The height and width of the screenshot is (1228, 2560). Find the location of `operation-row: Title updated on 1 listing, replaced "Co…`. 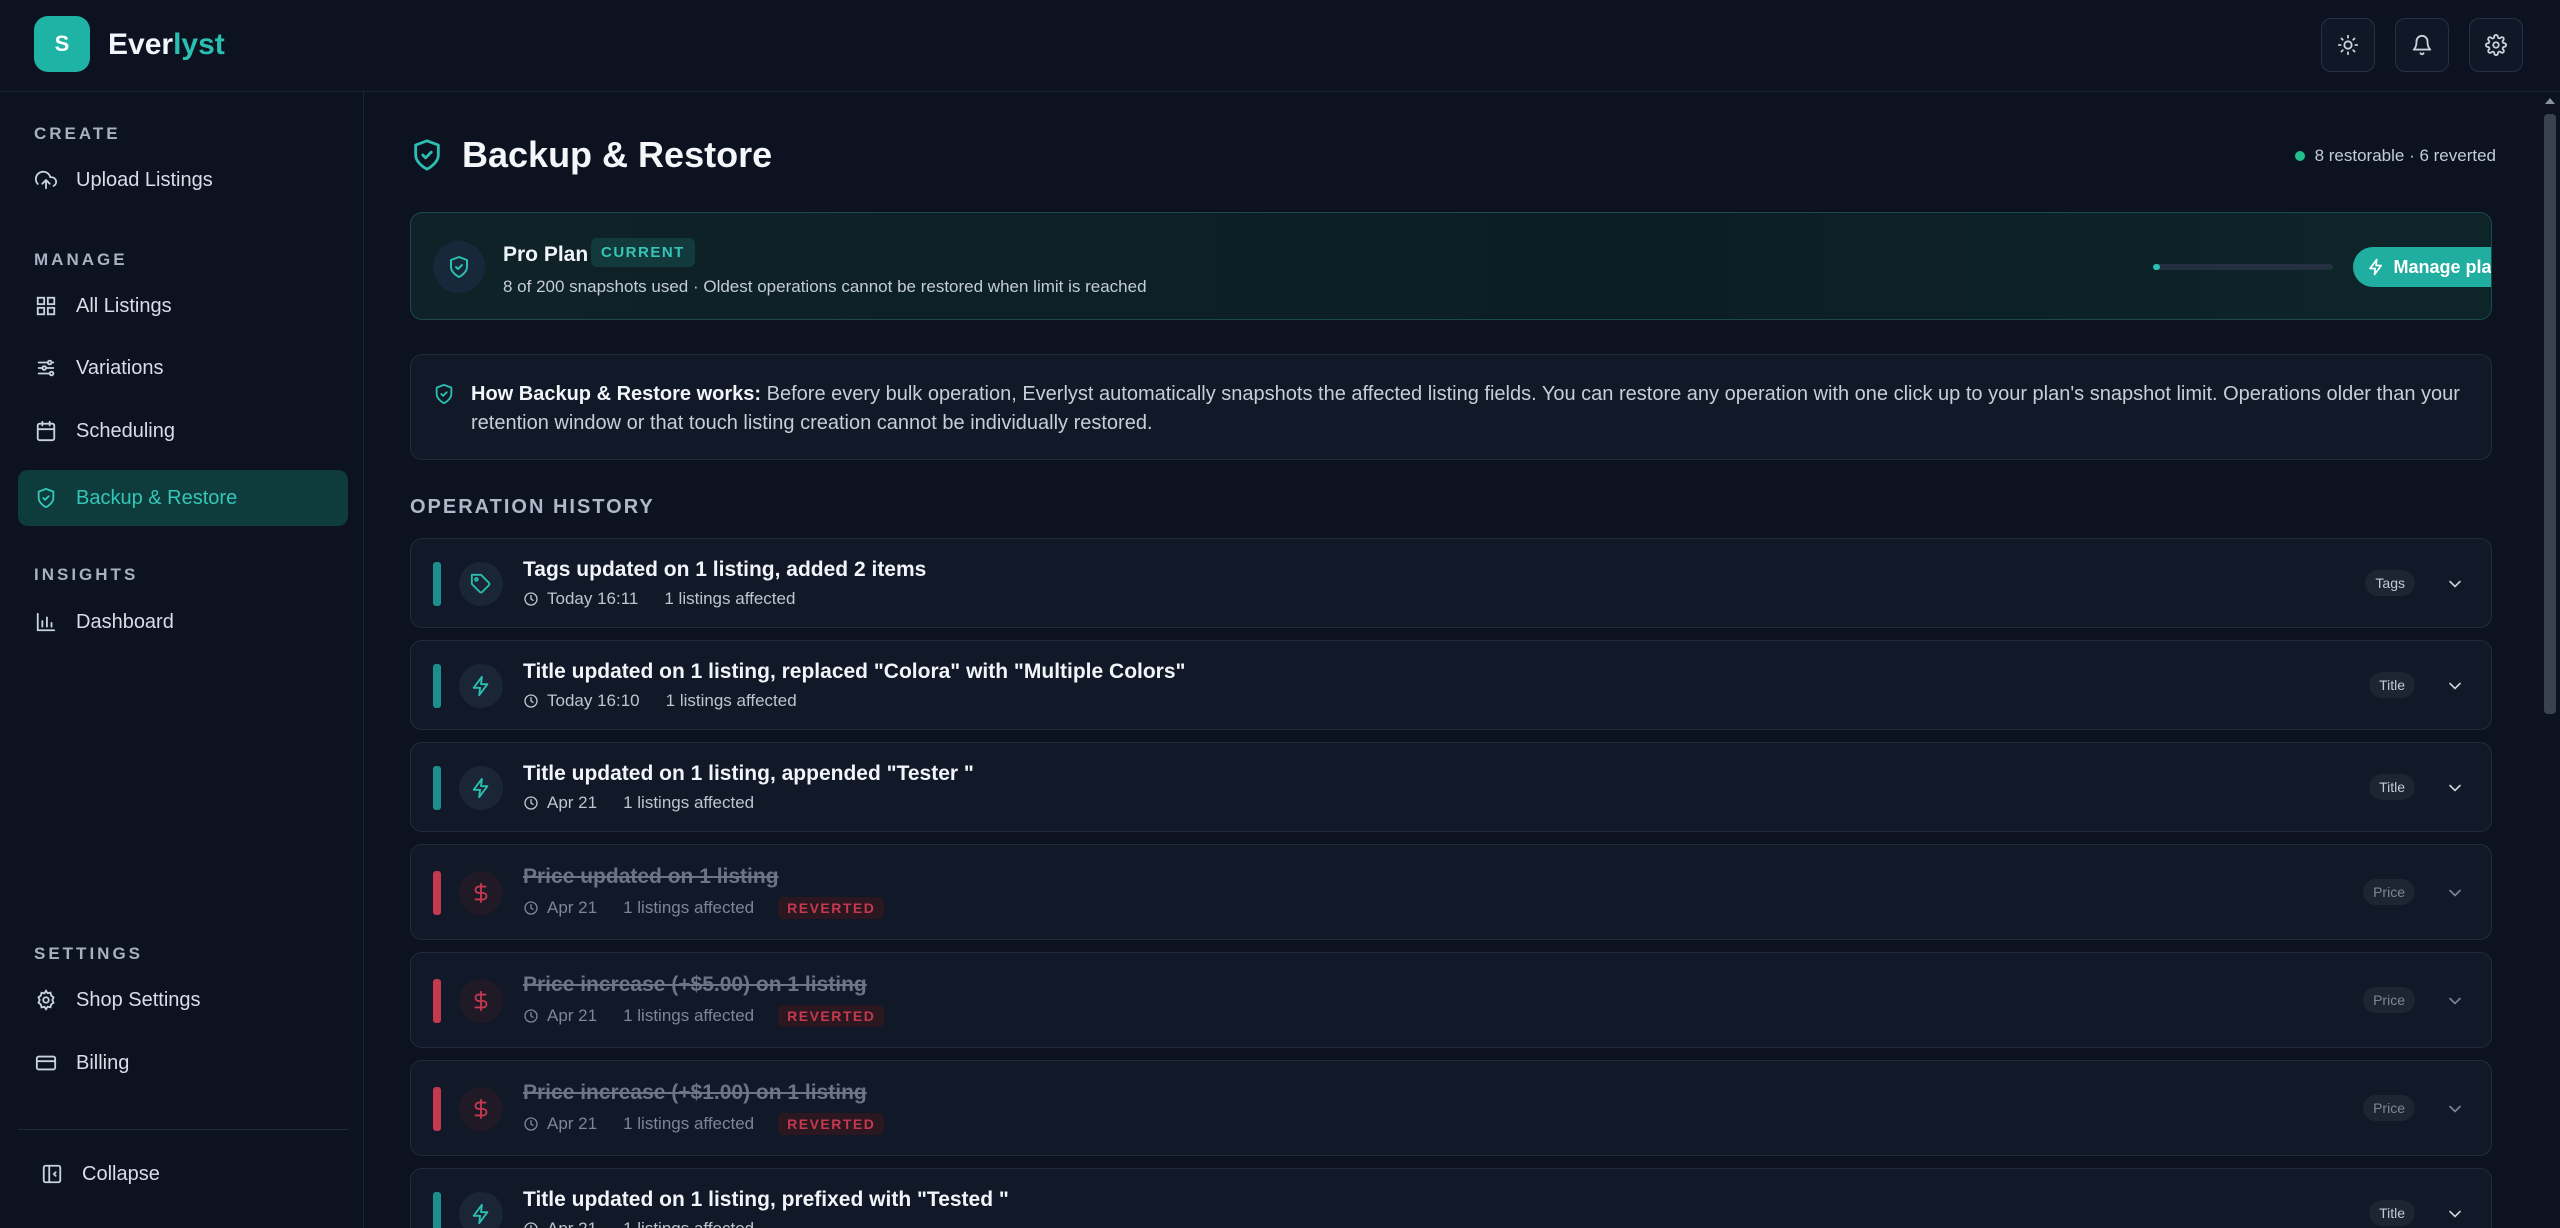

operation-row: Title updated on 1 listing, replaced "Co… is located at coordinates (1451, 685).